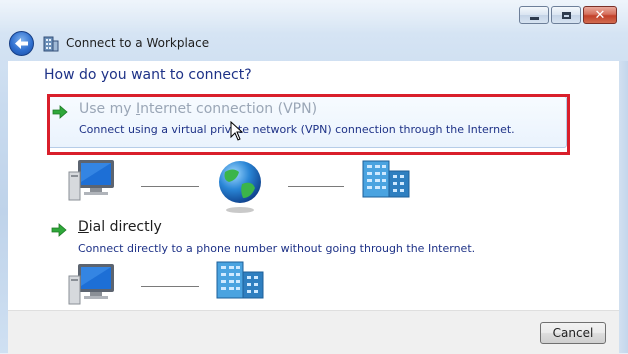 Image resolution: width=628 pixels, height=354 pixels. I want to click on option-vpn-title: Use my Internet connection (VPN), so click(198, 109).